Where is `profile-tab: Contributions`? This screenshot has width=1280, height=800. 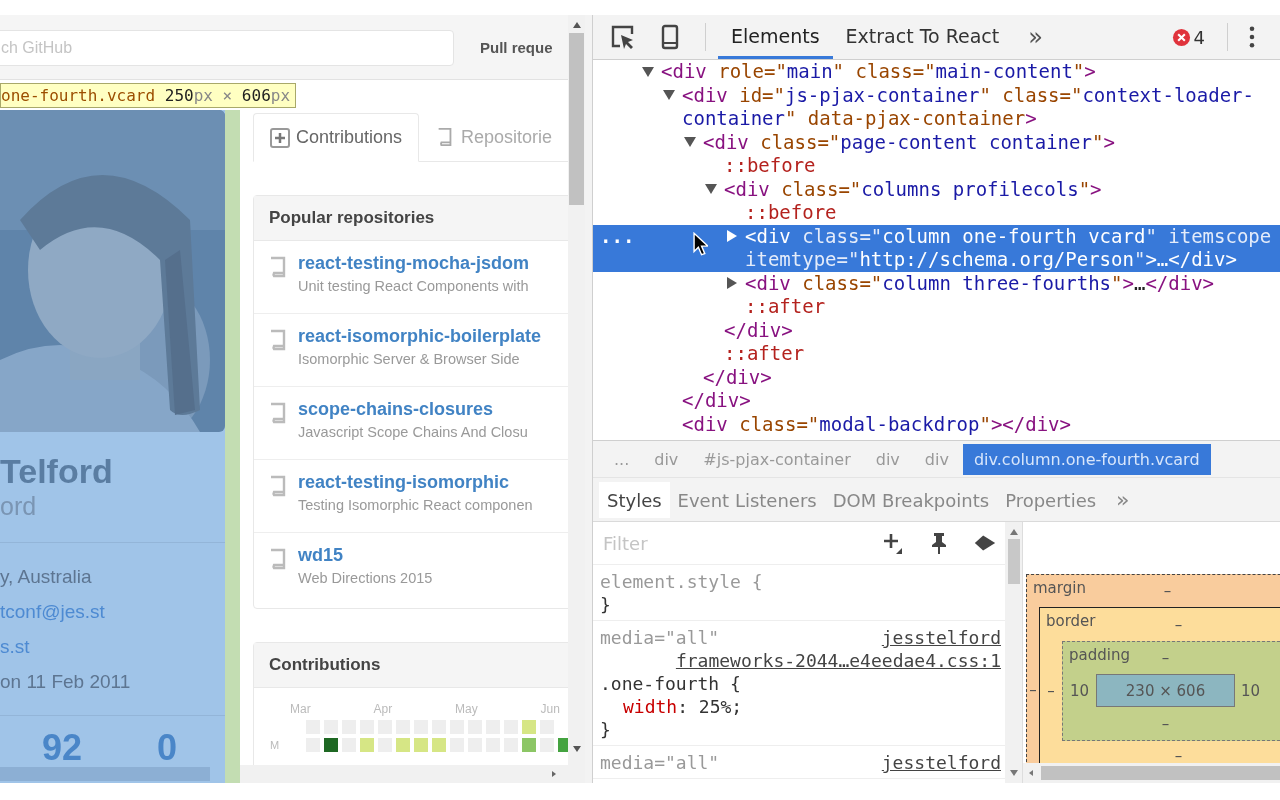
profile-tab: Contributions is located at coordinates (336, 137).